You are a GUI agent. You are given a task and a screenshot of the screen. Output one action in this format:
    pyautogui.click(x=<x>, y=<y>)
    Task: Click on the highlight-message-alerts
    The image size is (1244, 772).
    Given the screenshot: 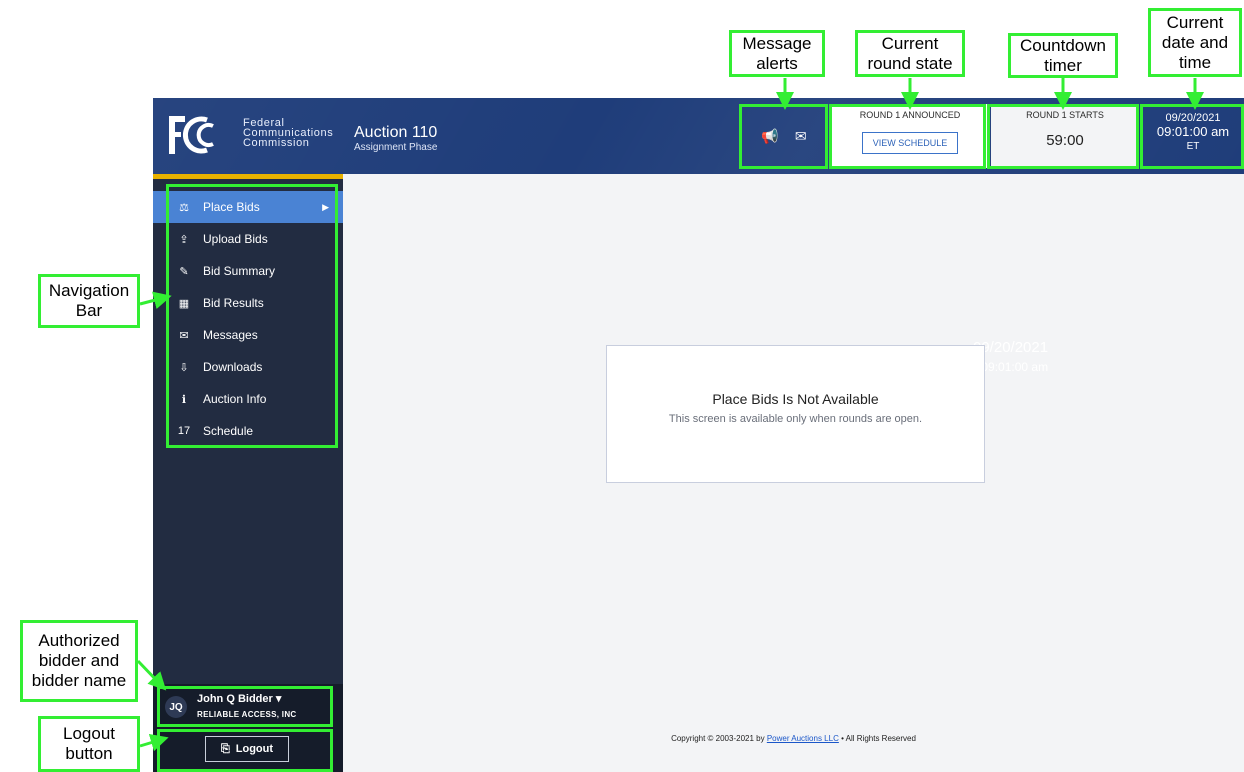 What is the action you would take?
    pyautogui.click(x=783, y=136)
    